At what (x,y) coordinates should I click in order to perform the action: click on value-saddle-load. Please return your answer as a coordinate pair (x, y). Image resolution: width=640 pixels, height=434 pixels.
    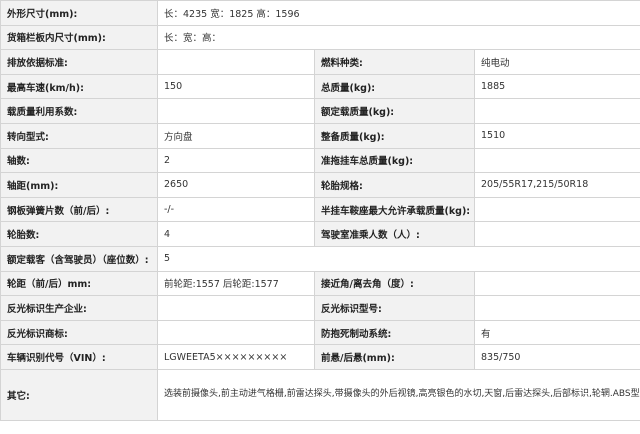
    Looking at the image, I should click on (556, 209).